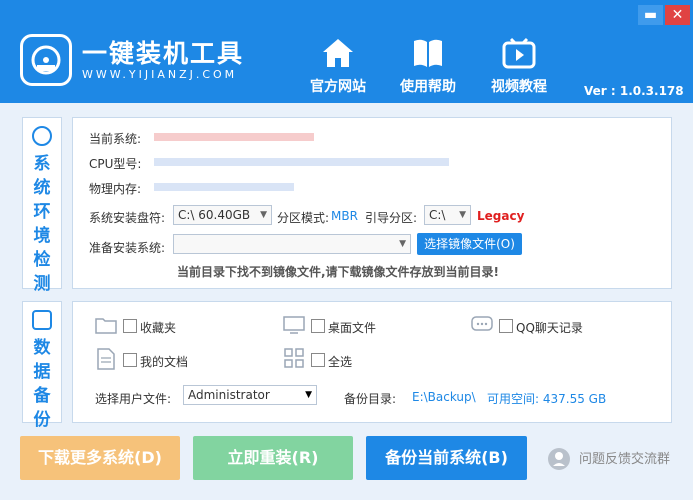 The image size is (693, 500). I want to click on env-side-text: 系统环境检测, so click(42, 224).